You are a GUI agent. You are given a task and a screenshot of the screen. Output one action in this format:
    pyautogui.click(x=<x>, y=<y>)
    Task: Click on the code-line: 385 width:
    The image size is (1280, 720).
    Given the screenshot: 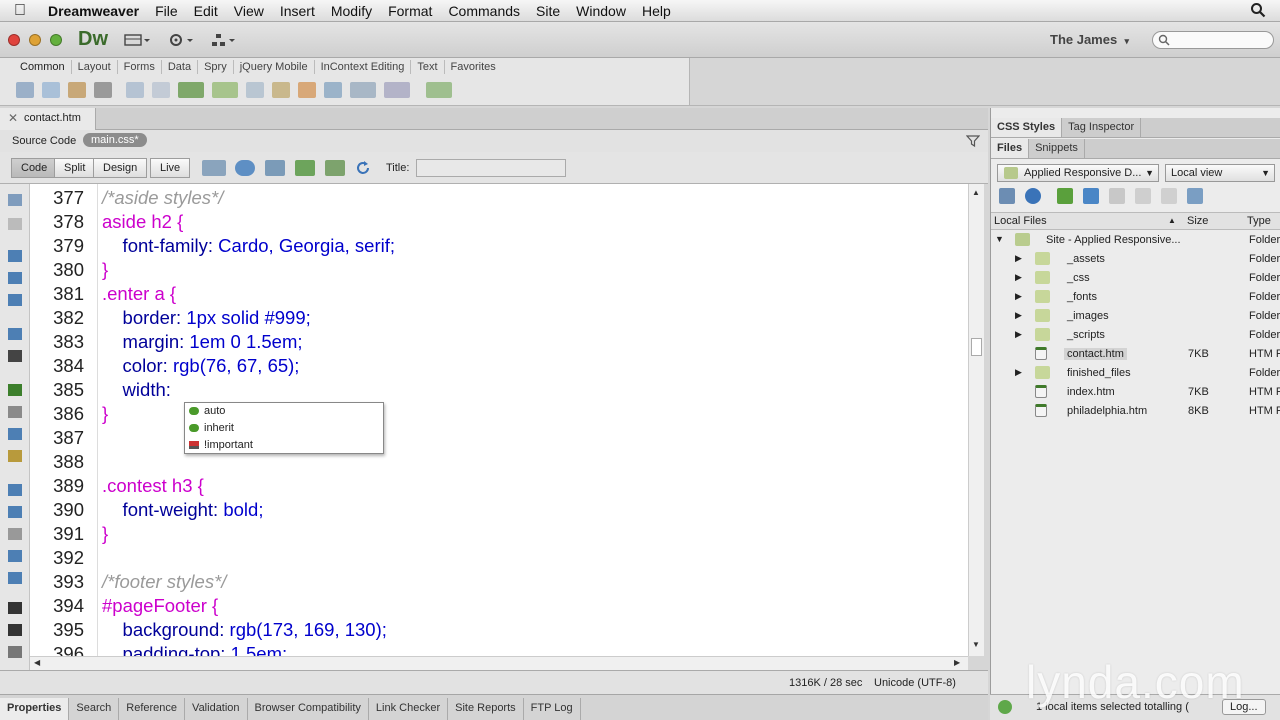 What is the action you would take?
    pyautogui.click(x=480, y=390)
    